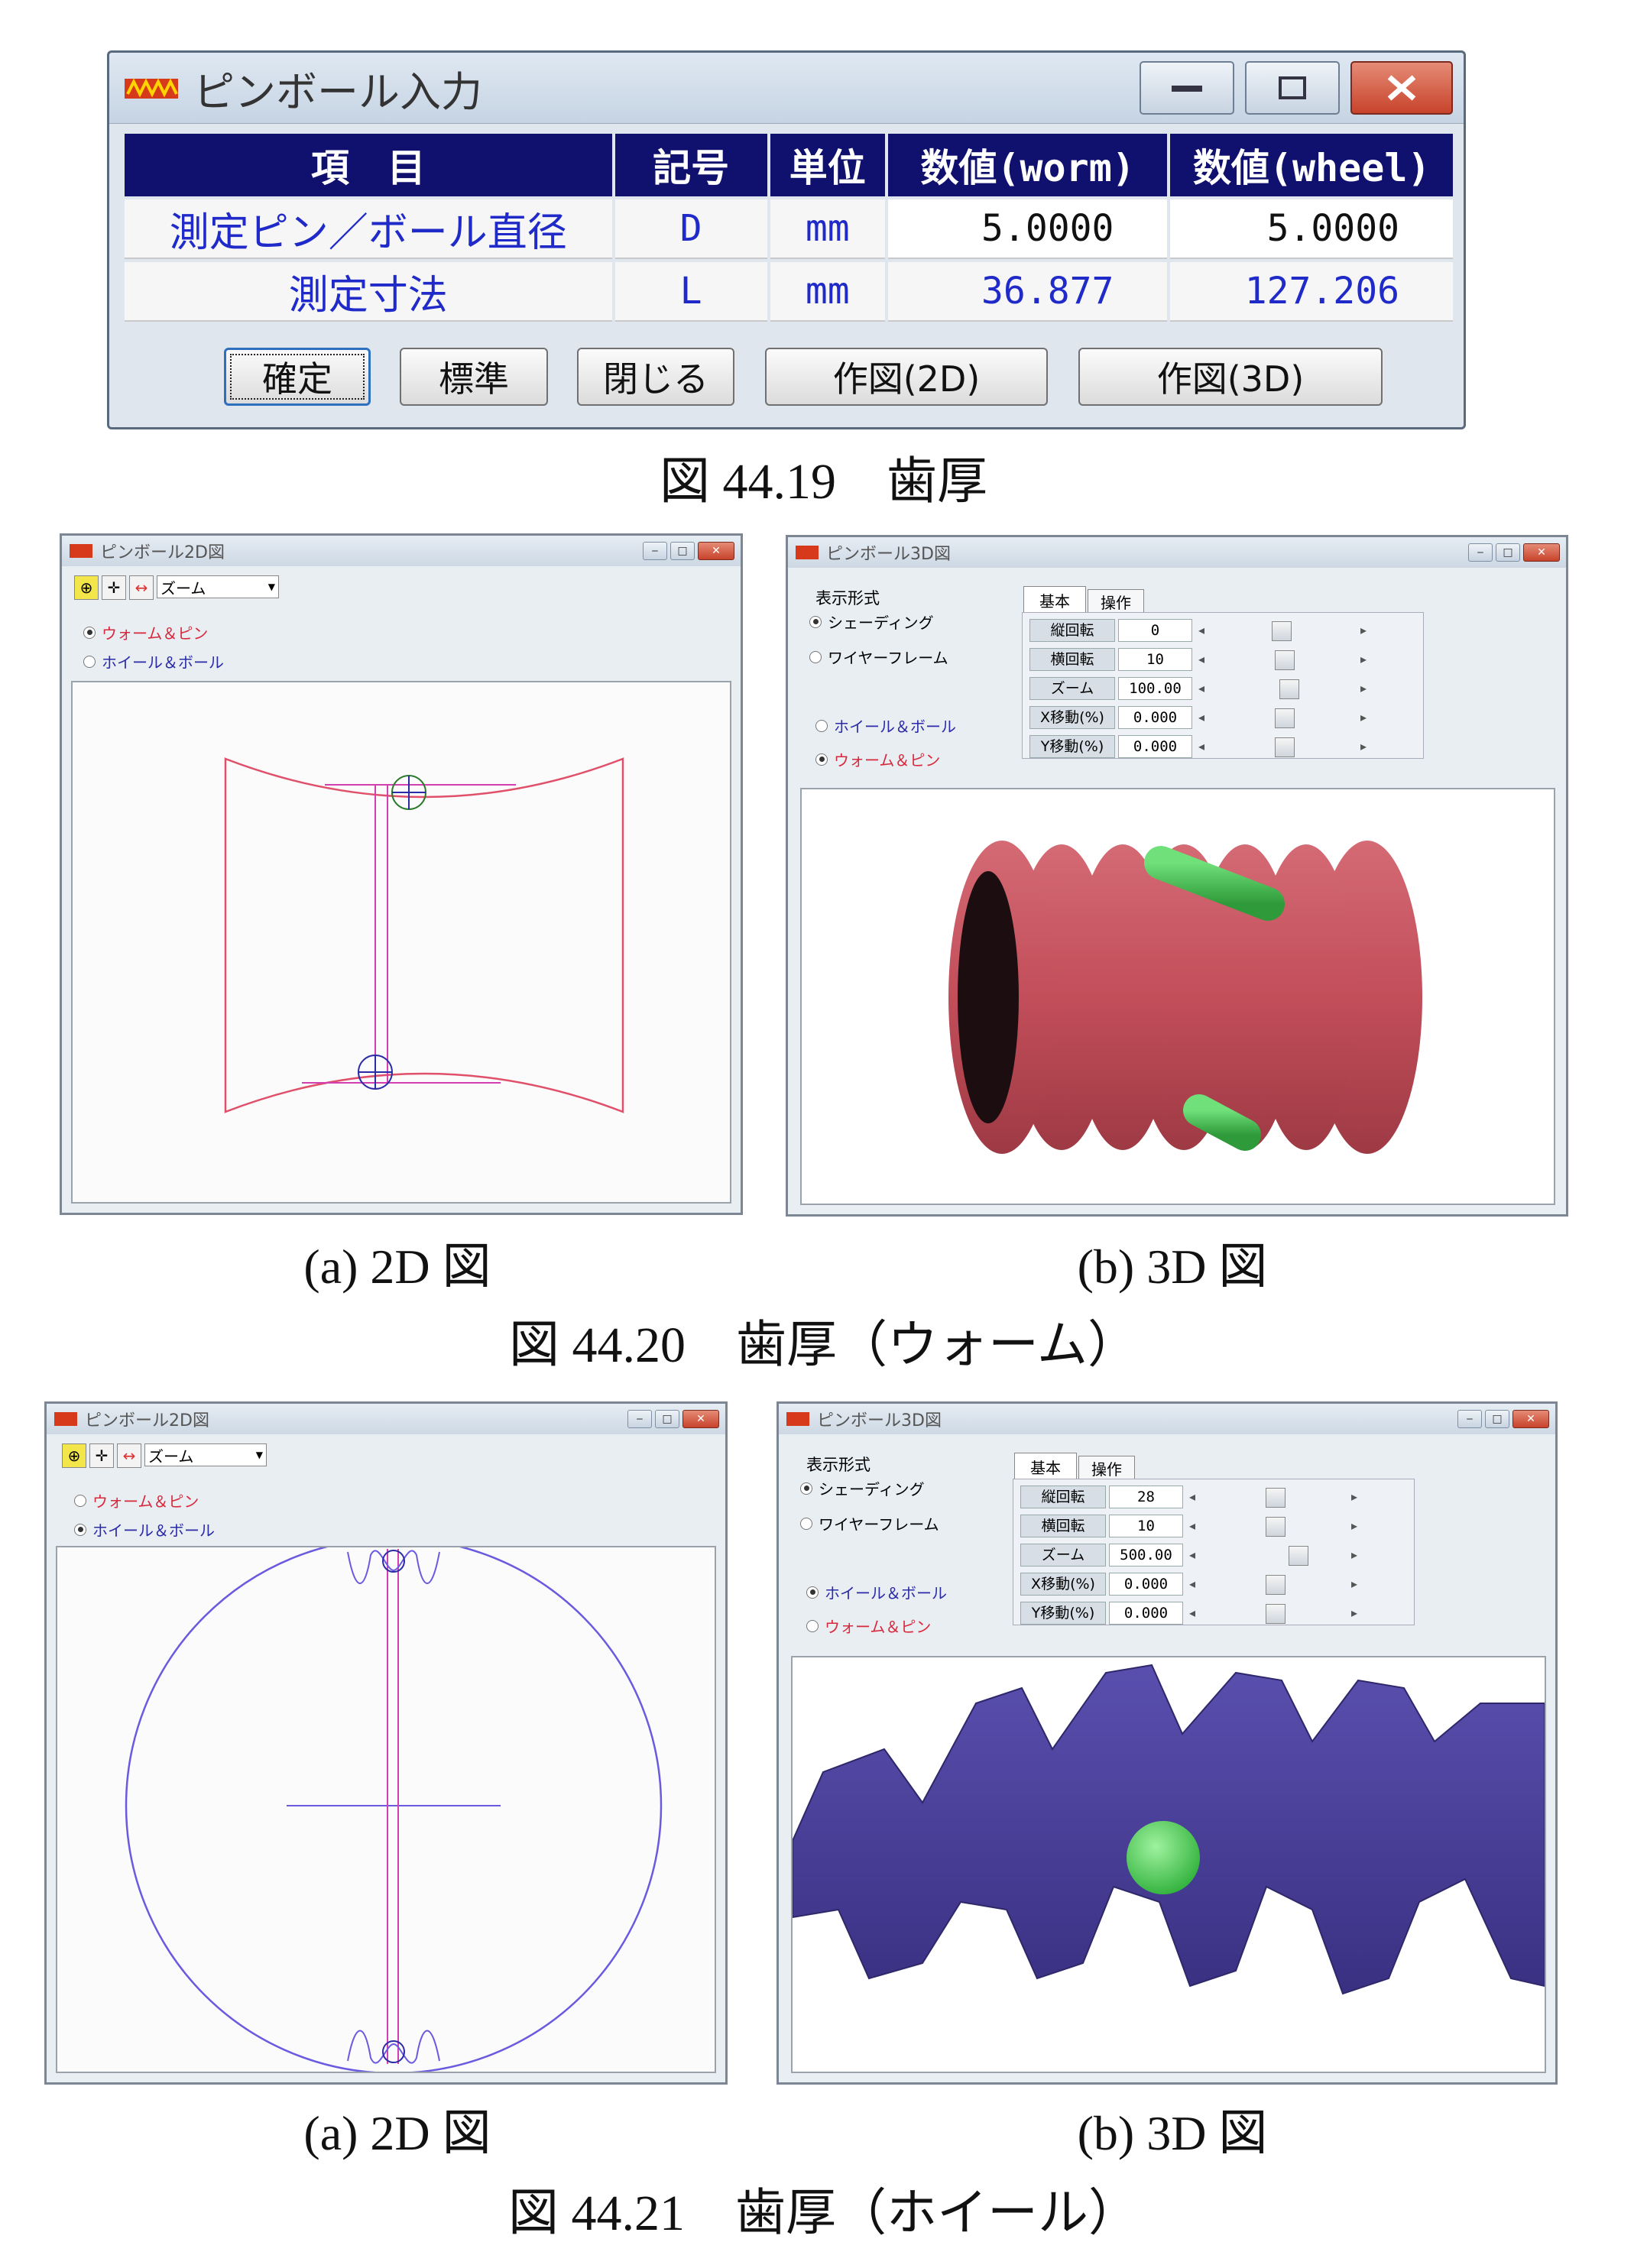 Image resolution: width=1647 pixels, height=2268 pixels. What do you see at coordinates (1155, 688) in the screenshot?
I see `control-value: 100.00` at bounding box center [1155, 688].